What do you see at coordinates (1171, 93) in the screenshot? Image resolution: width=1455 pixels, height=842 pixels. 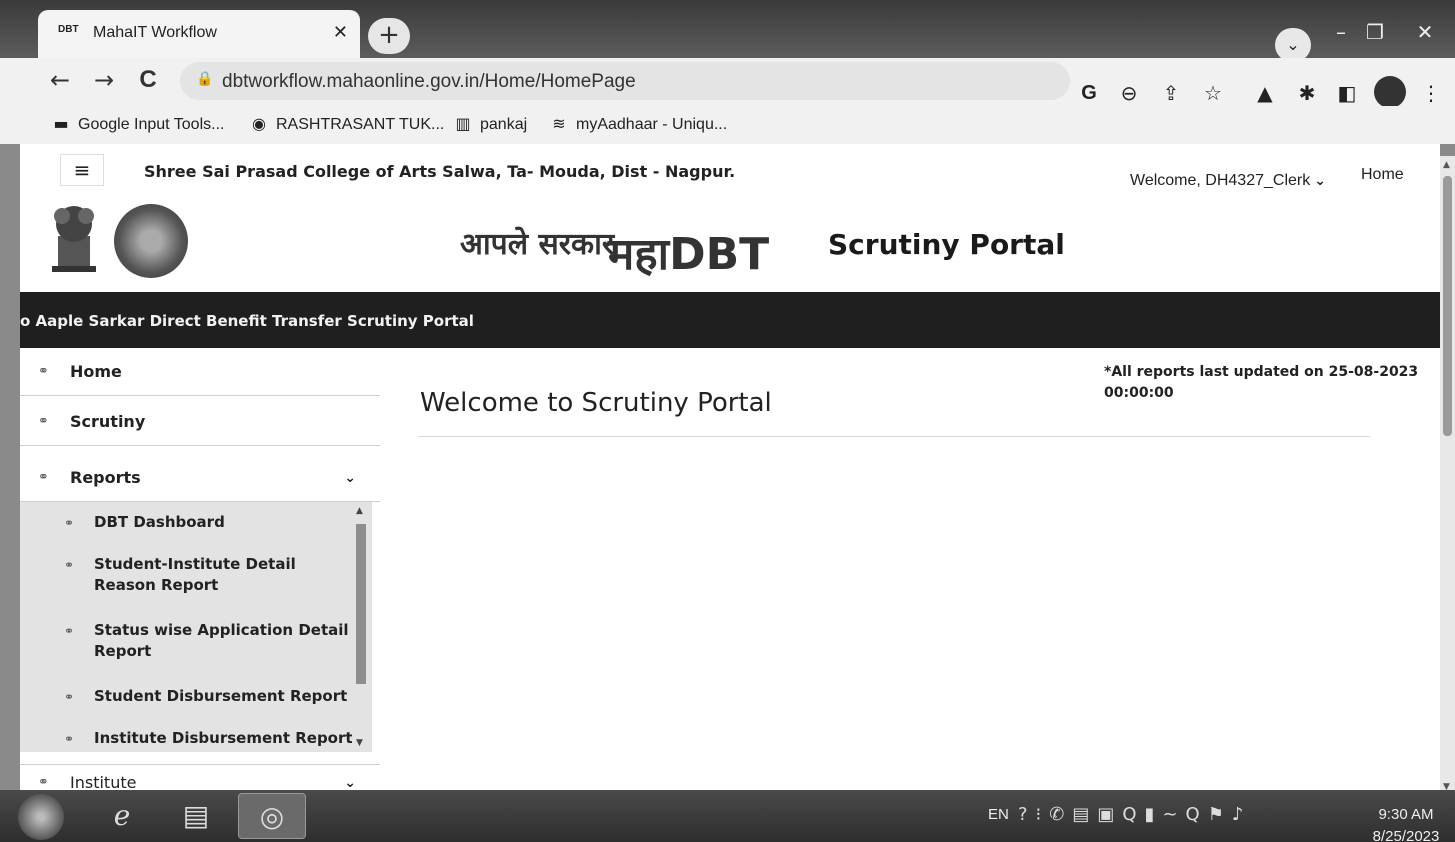 I see `share-icon: ⇪` at bounding box center [1171, 93].